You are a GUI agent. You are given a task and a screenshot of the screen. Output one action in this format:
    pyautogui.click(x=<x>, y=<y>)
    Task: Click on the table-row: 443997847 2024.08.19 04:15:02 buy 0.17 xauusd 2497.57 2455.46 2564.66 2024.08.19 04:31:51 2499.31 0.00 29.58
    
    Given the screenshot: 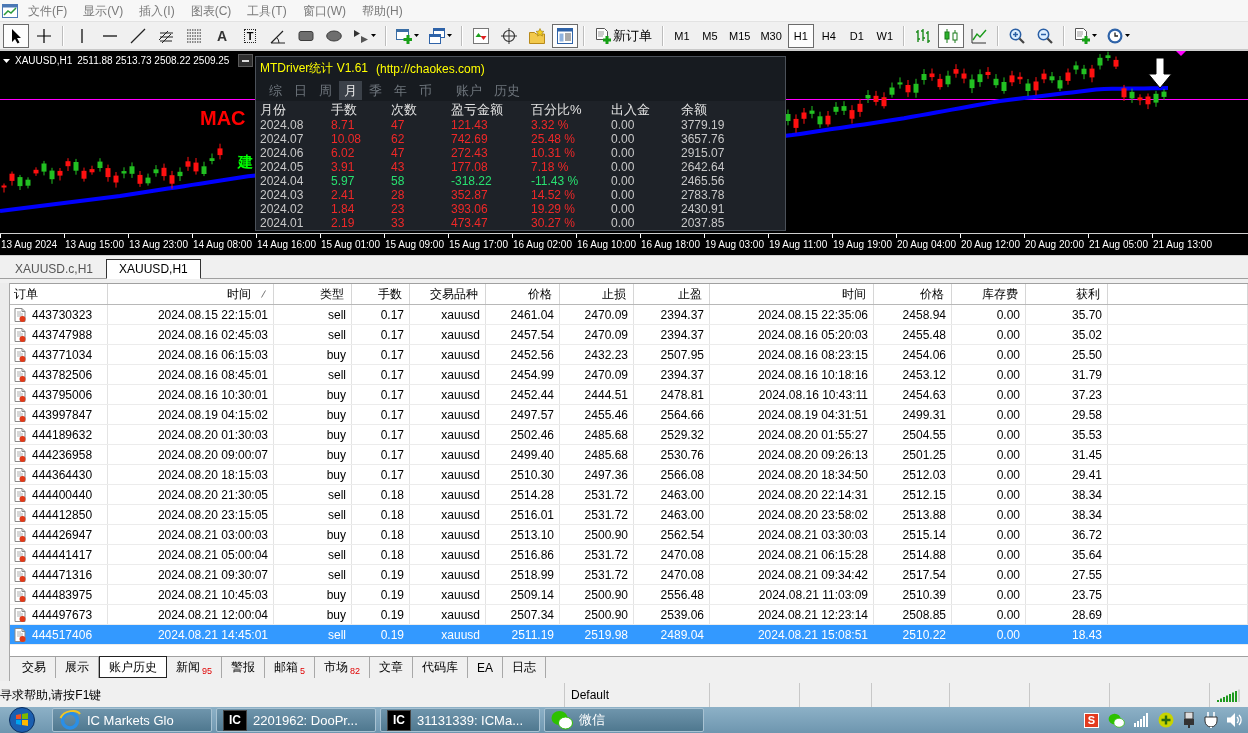 What is the action you would take?
    pyautogui.click(x=629, y=415)
    